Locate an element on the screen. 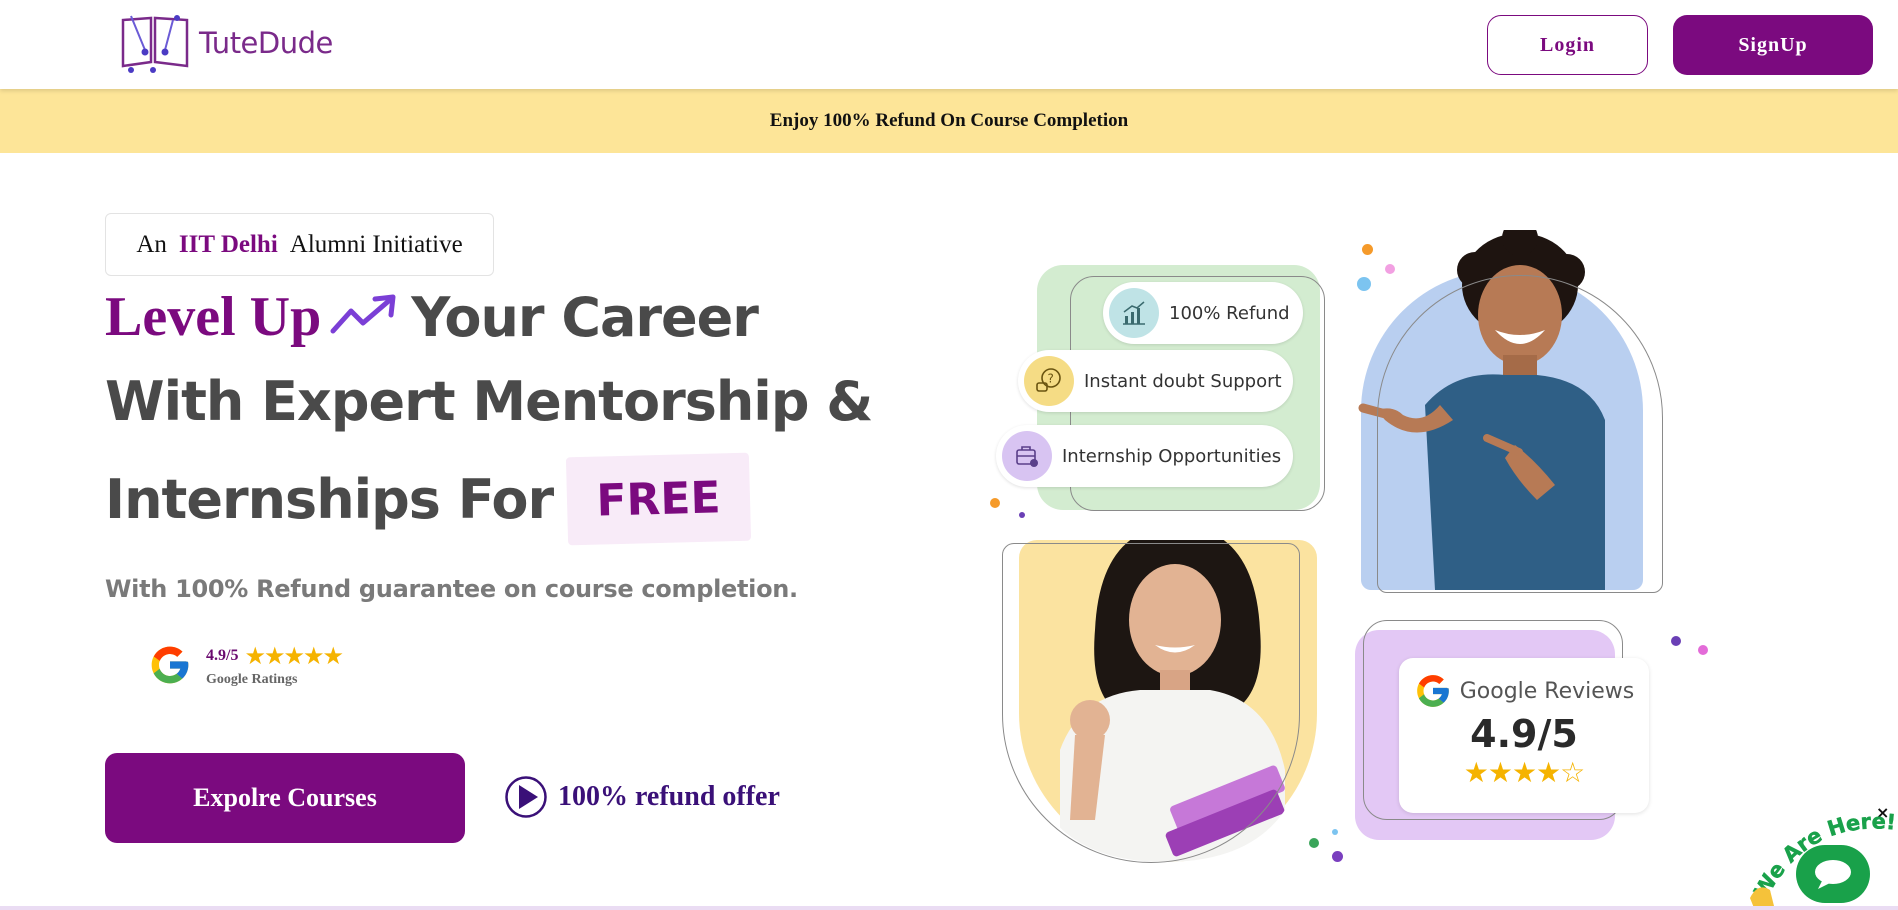 This screenshot has height=910, width=1898. tagline-prefix: An is located at coordinates (151, 244).